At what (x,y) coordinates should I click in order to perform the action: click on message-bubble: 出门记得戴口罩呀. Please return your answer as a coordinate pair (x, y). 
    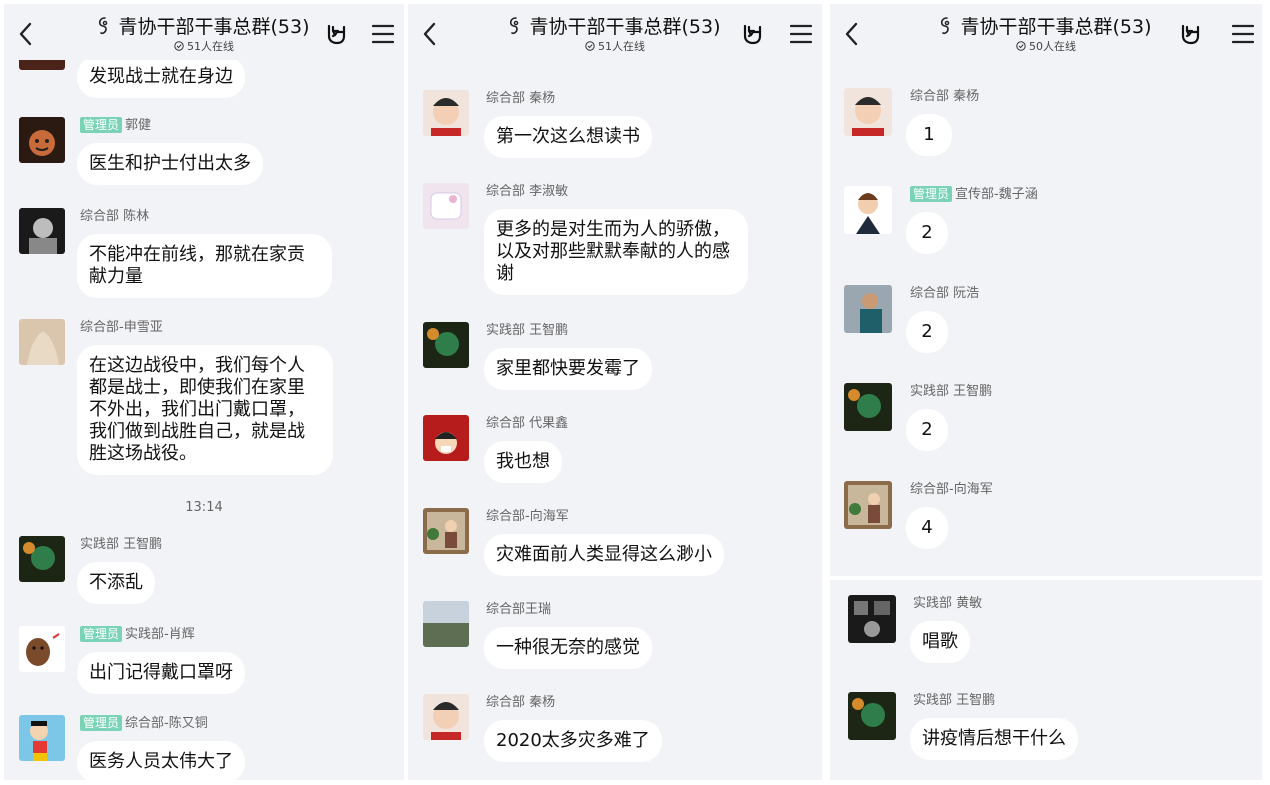
    Looking at the image, I should click on (161, 673).